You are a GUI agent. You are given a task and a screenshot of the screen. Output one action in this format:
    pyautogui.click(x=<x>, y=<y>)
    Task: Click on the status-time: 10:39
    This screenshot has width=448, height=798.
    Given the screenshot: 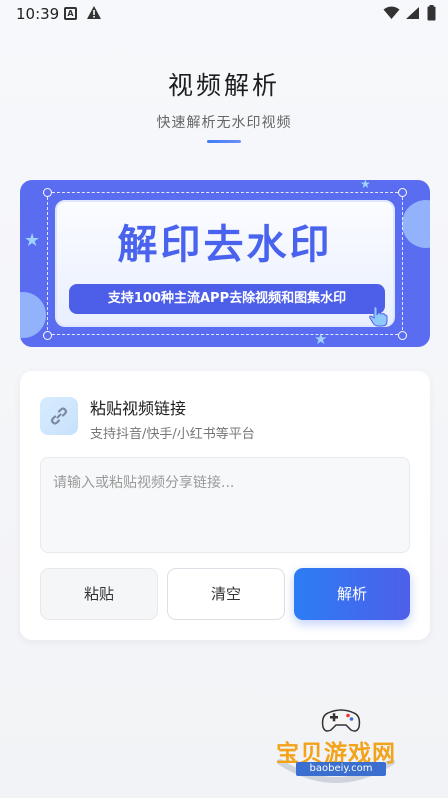 What is the action you would take?
    pyautogui.click(x=38, y=14)
    